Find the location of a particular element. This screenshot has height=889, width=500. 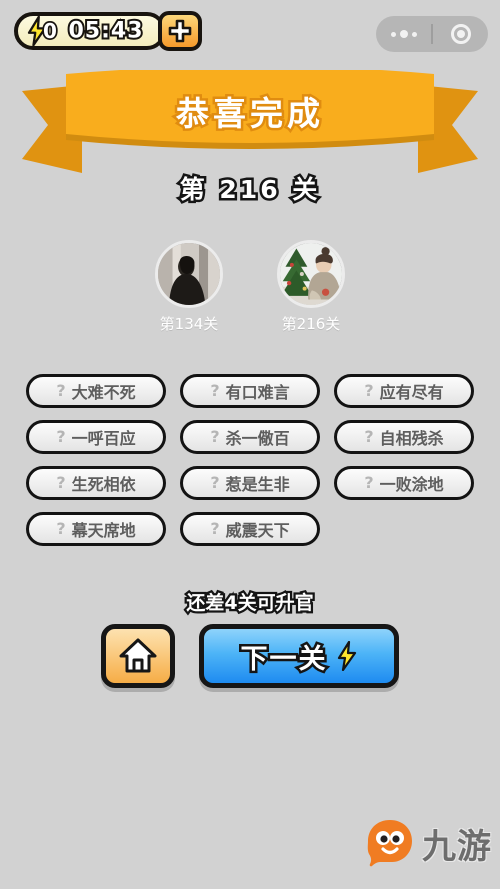

avatar-photo-dark-portrait is located at coordinates (189, 274).